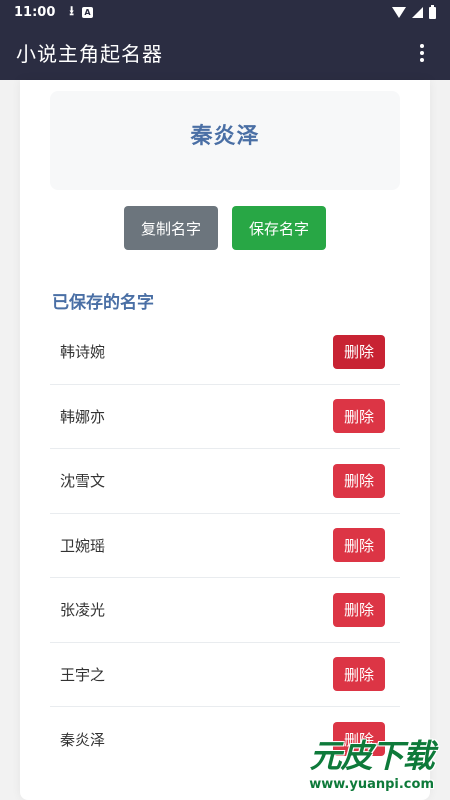 The image size is (450, 800). I want to click on saved-name: 韩娜亦, so click(83, 416).